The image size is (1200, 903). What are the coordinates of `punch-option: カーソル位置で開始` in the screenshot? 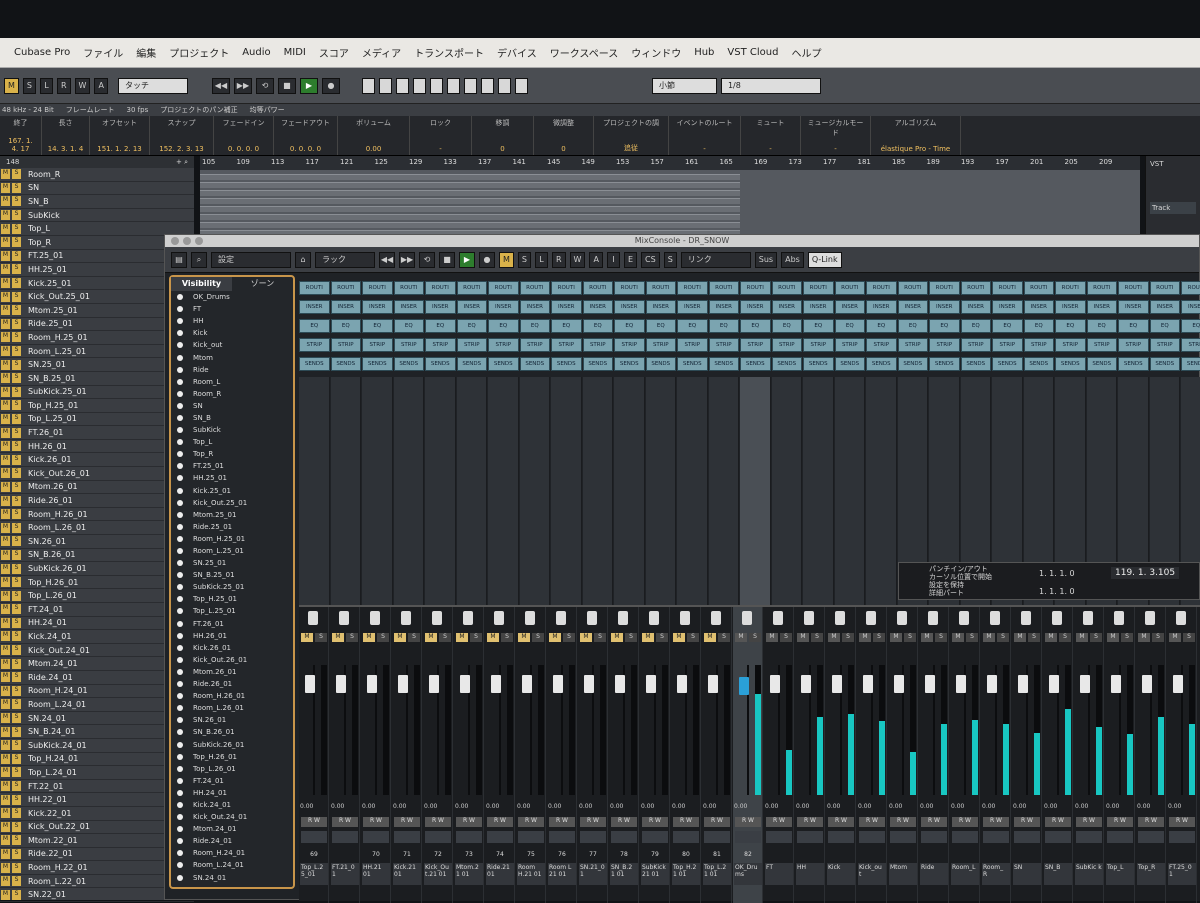 It's located at (960, 577).